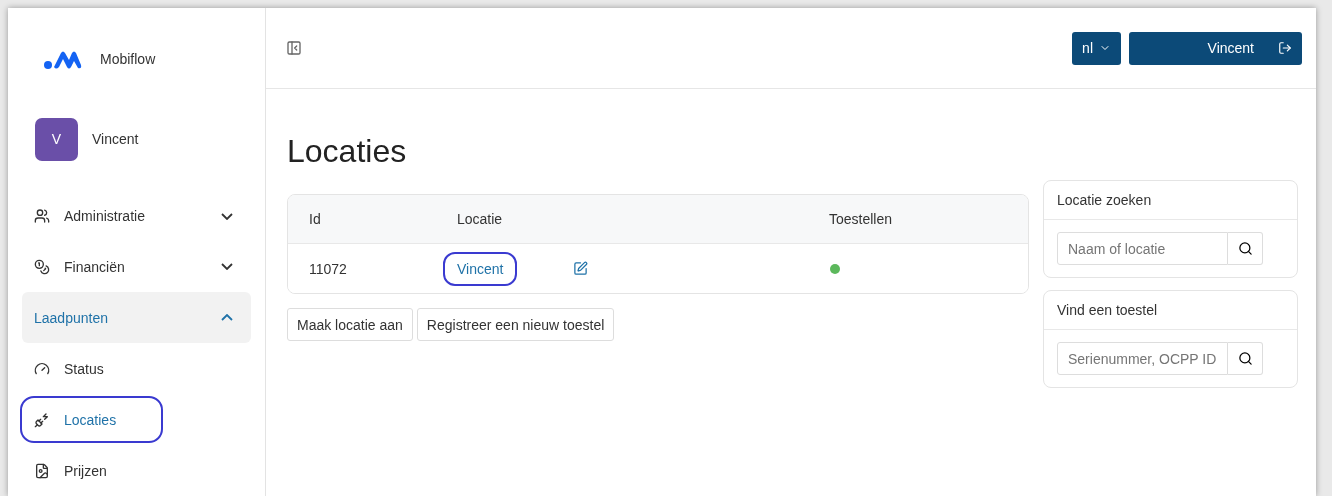 The width and height of the screenshot is (1332, 496). I want to click on sidebar-item: Laadpunten, so click(136, 318).